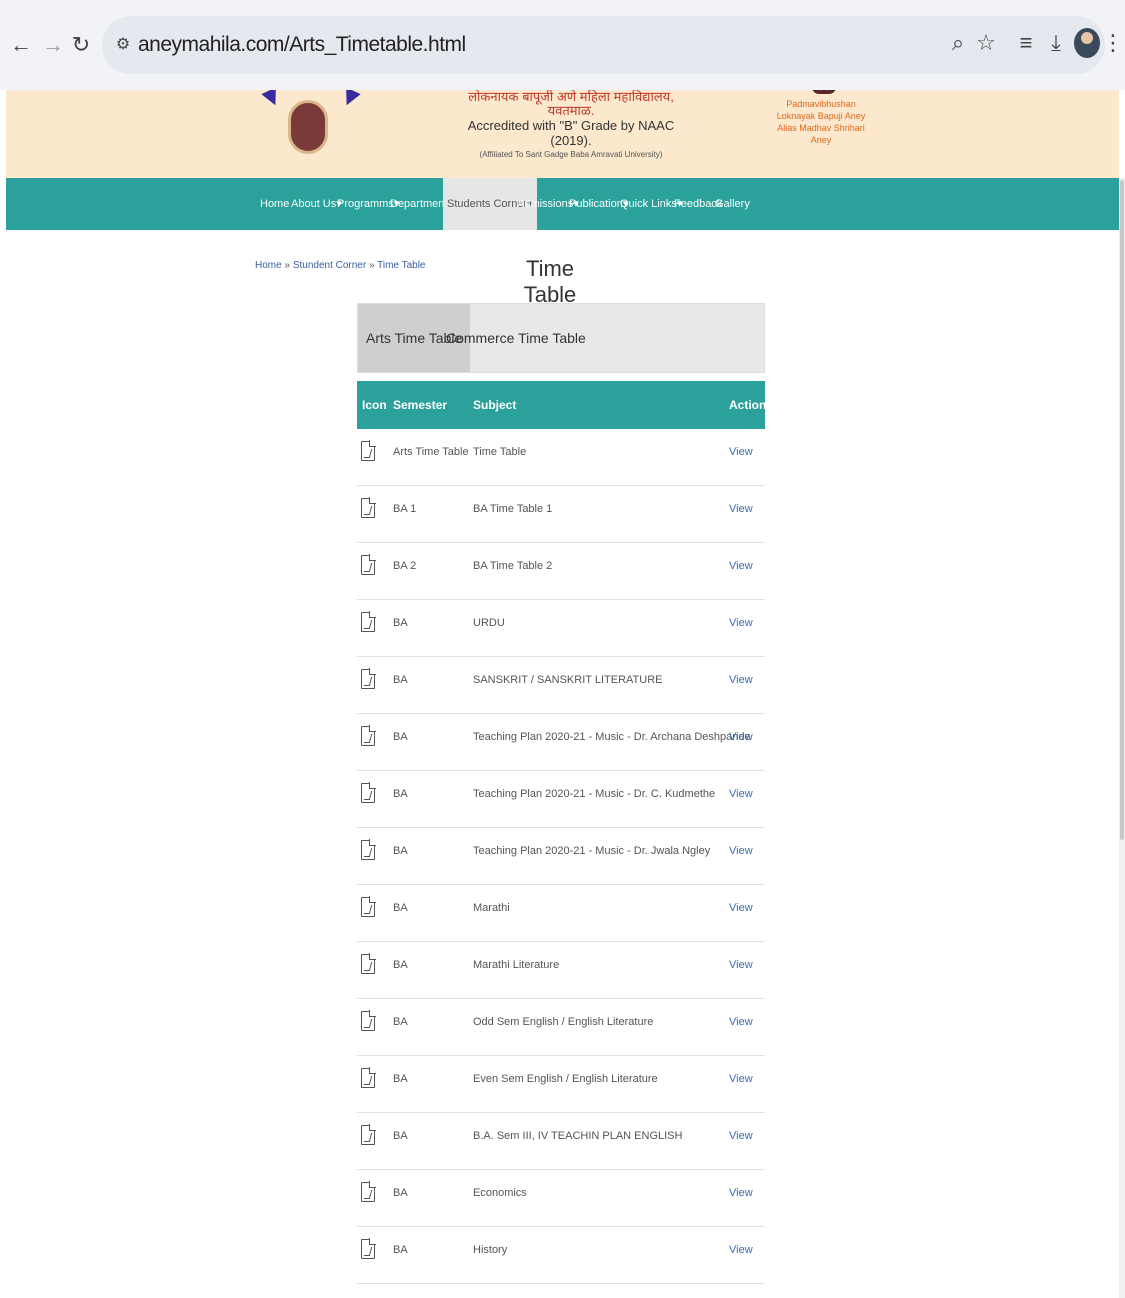 Image resolution: width=1125 pixels, height=1298 pixels. Describe the element at coordinates (81, 45) in the screenshot. I see `reload-icon: ↻` at that location.